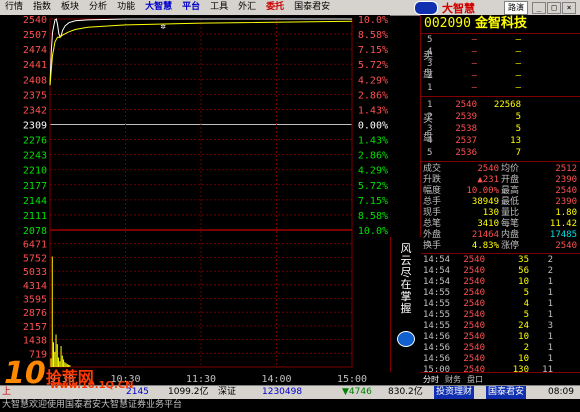  Describe the element at coordinates (312, 7) in the screenshot. I see `menu-gtja: 国泰君安` at that location.